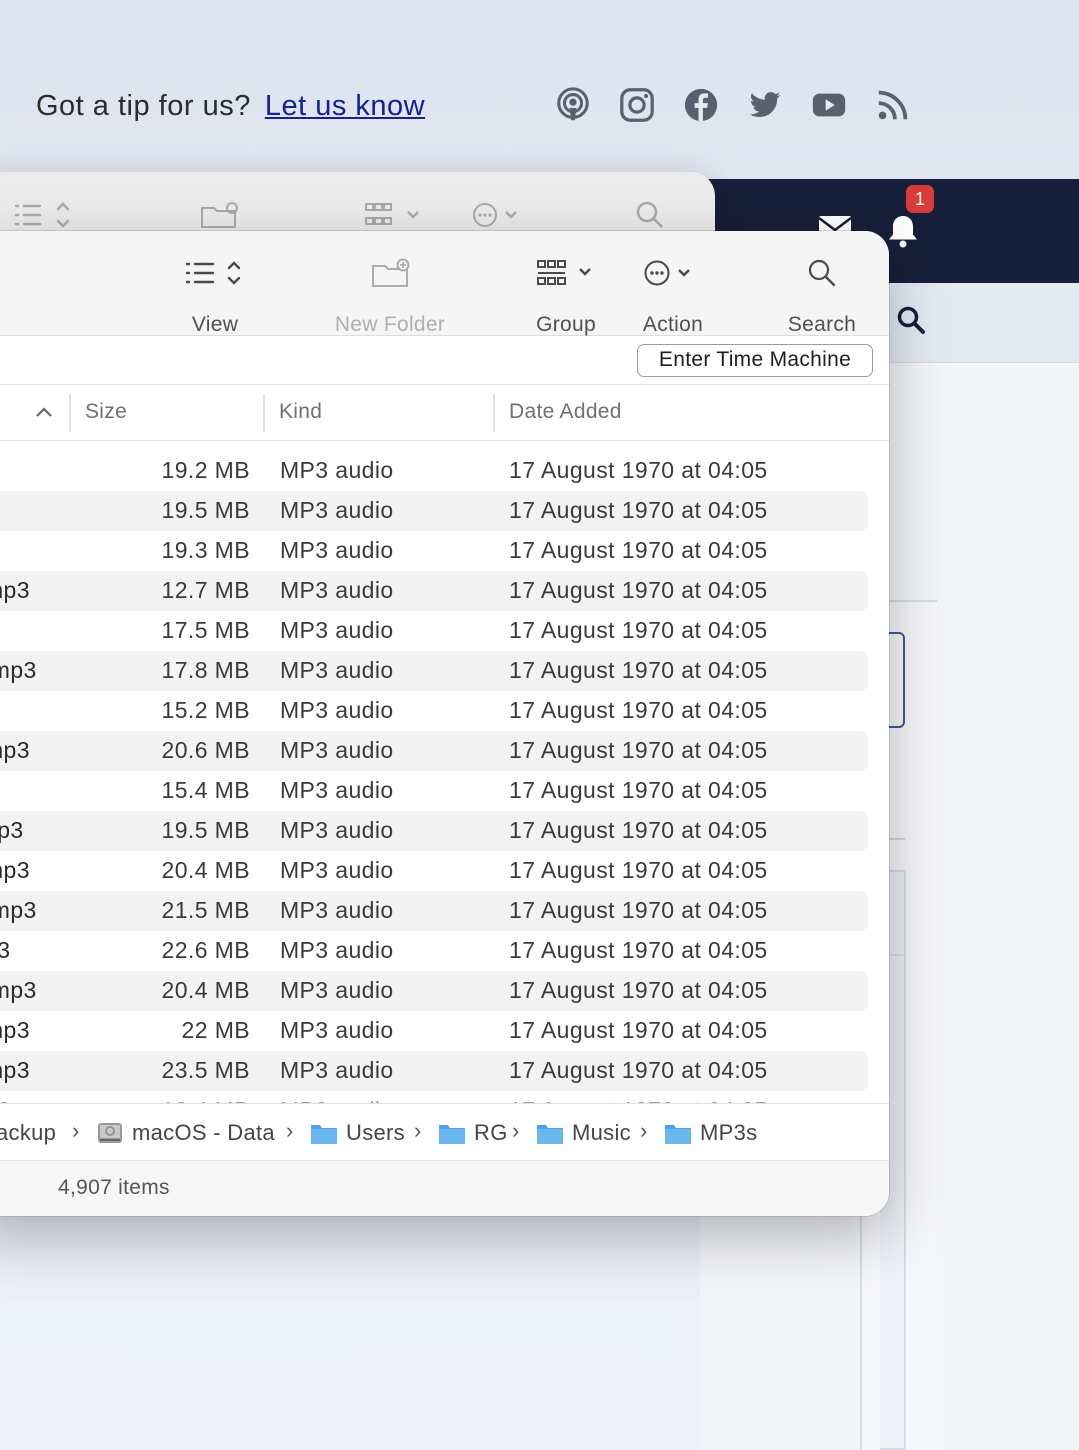 This screenshot has width=1079, height=1450. Describe the element at coordinates (18, 910) in the screenshot. I see `file-name: .mp3` at that location.